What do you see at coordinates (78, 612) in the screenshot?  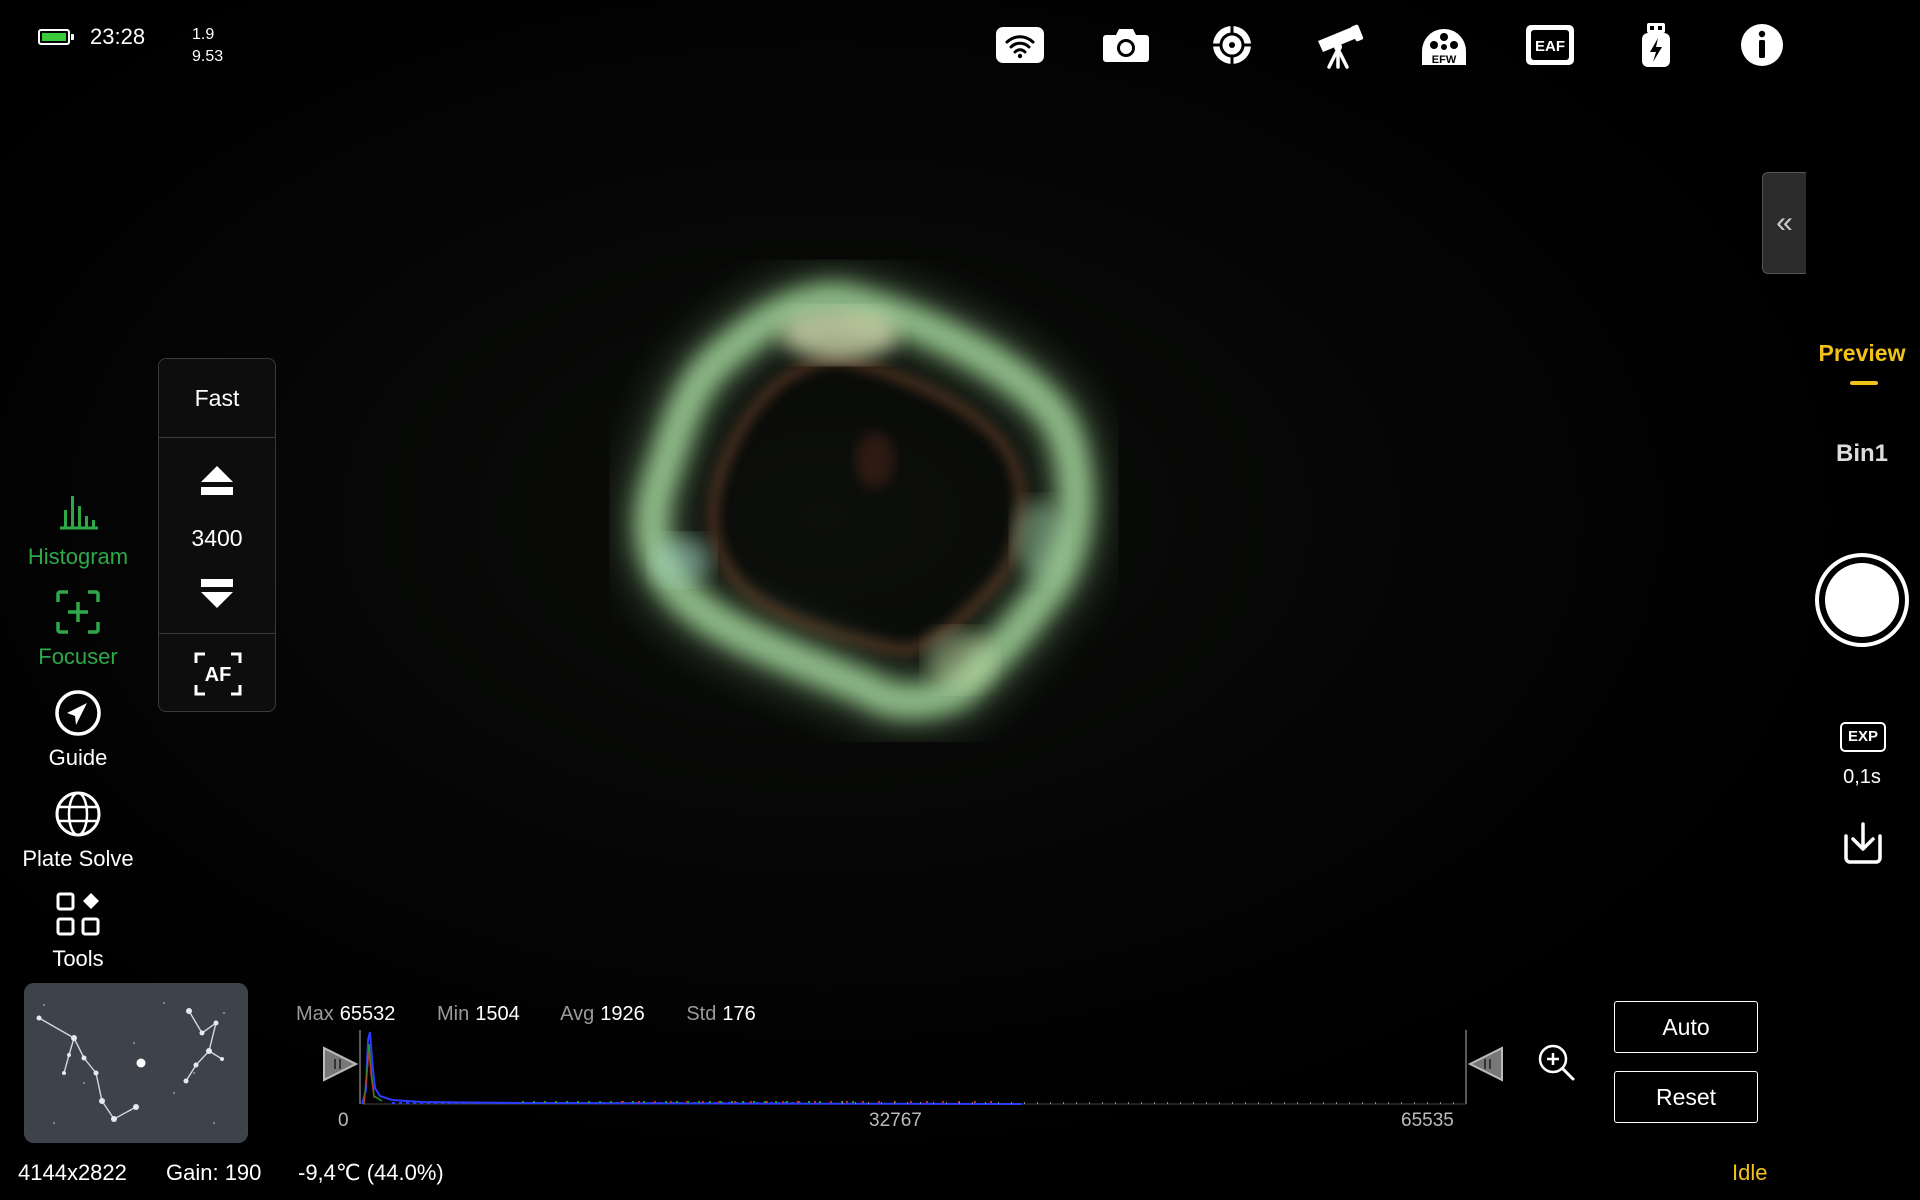 I see `focuser-icon` at bounding box center [78, 612].